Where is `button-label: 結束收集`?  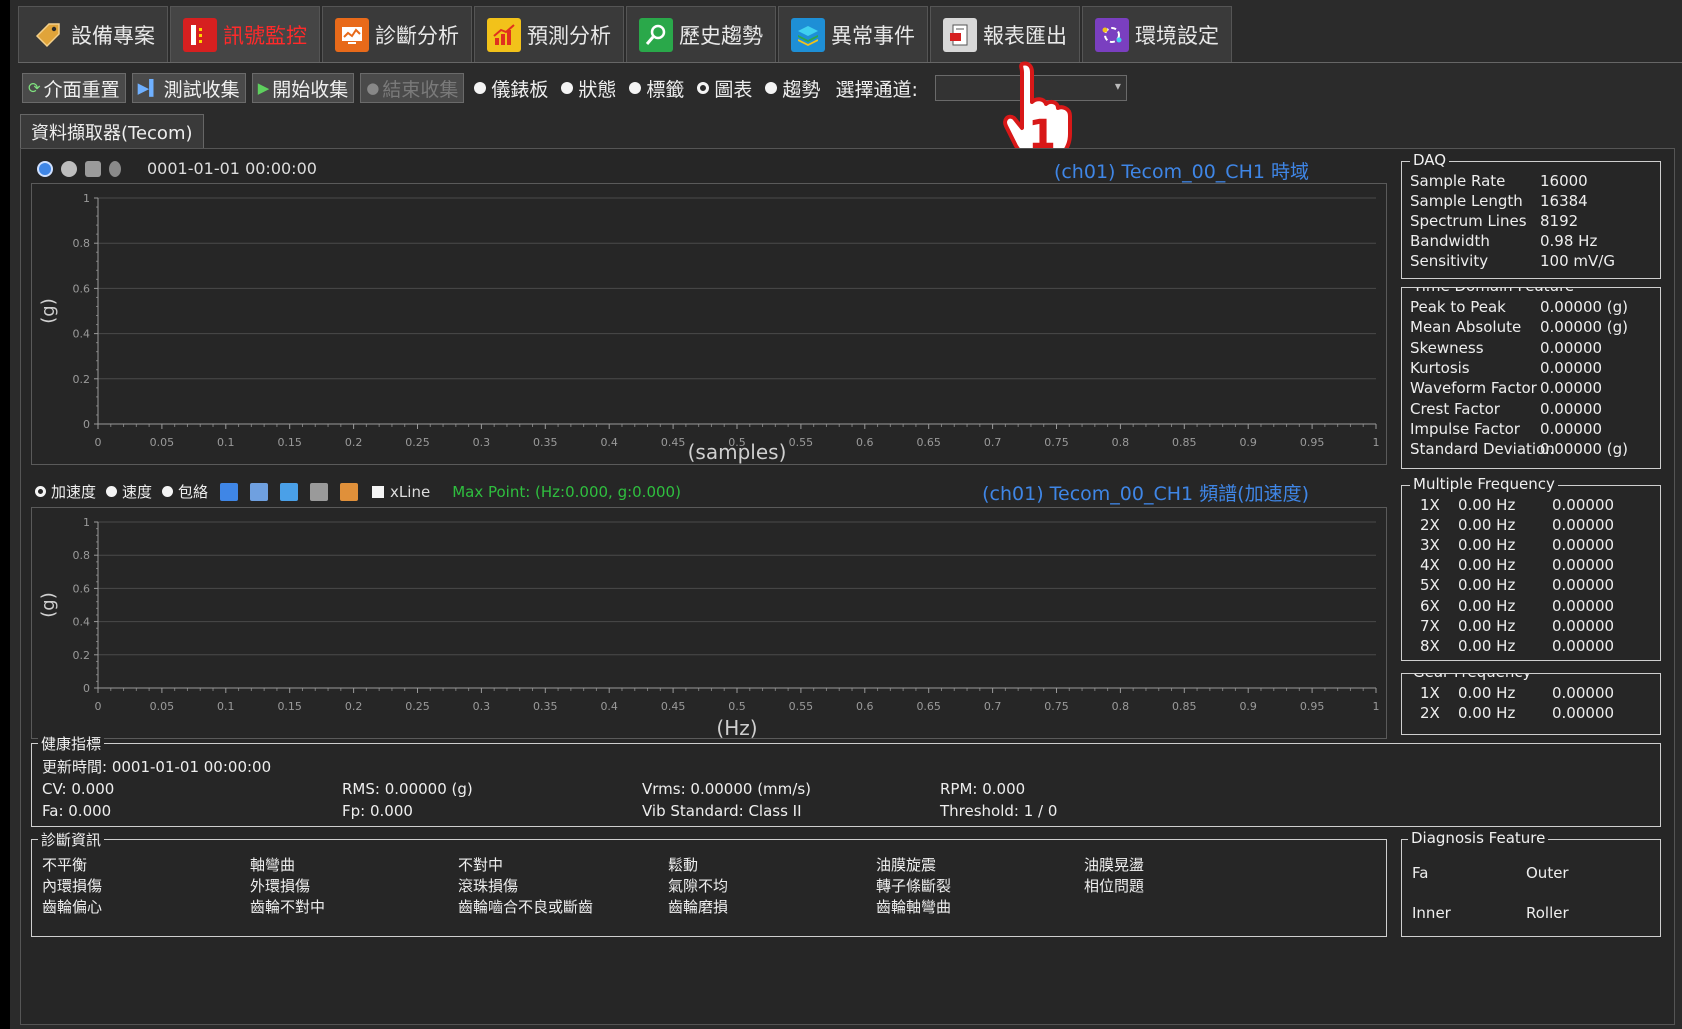 button-label: 結束收集 is located at coordinates (420, 89).